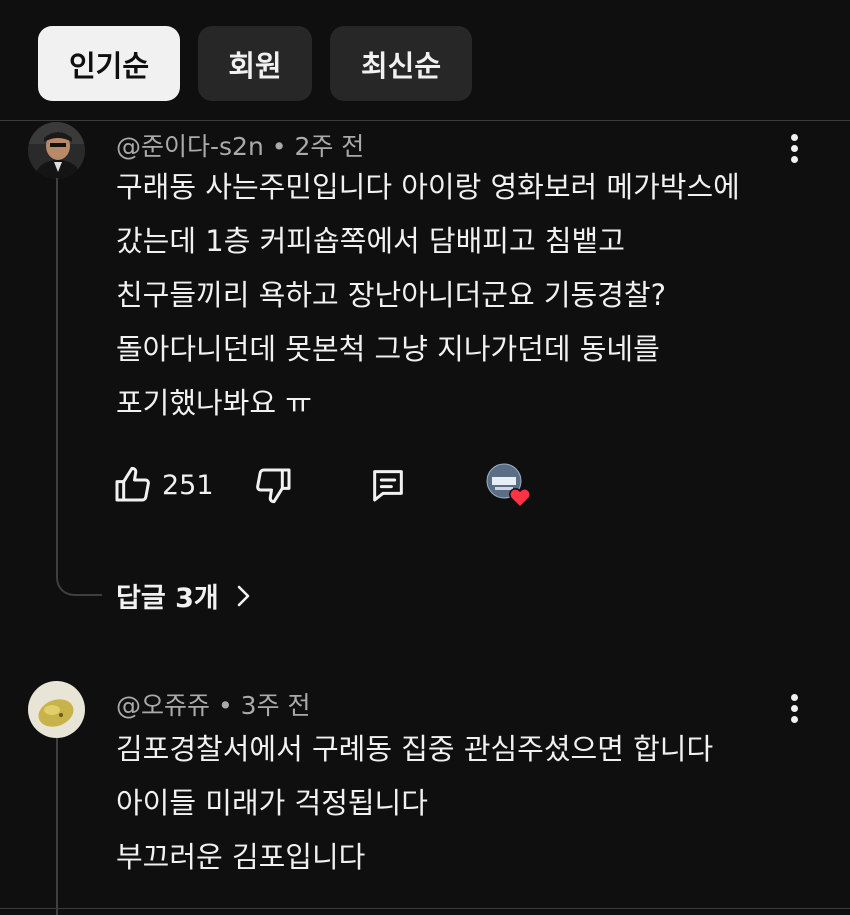  Describe the element at coordinates (188, 485) in the screenshot. I see `like-count: 251` at that location.